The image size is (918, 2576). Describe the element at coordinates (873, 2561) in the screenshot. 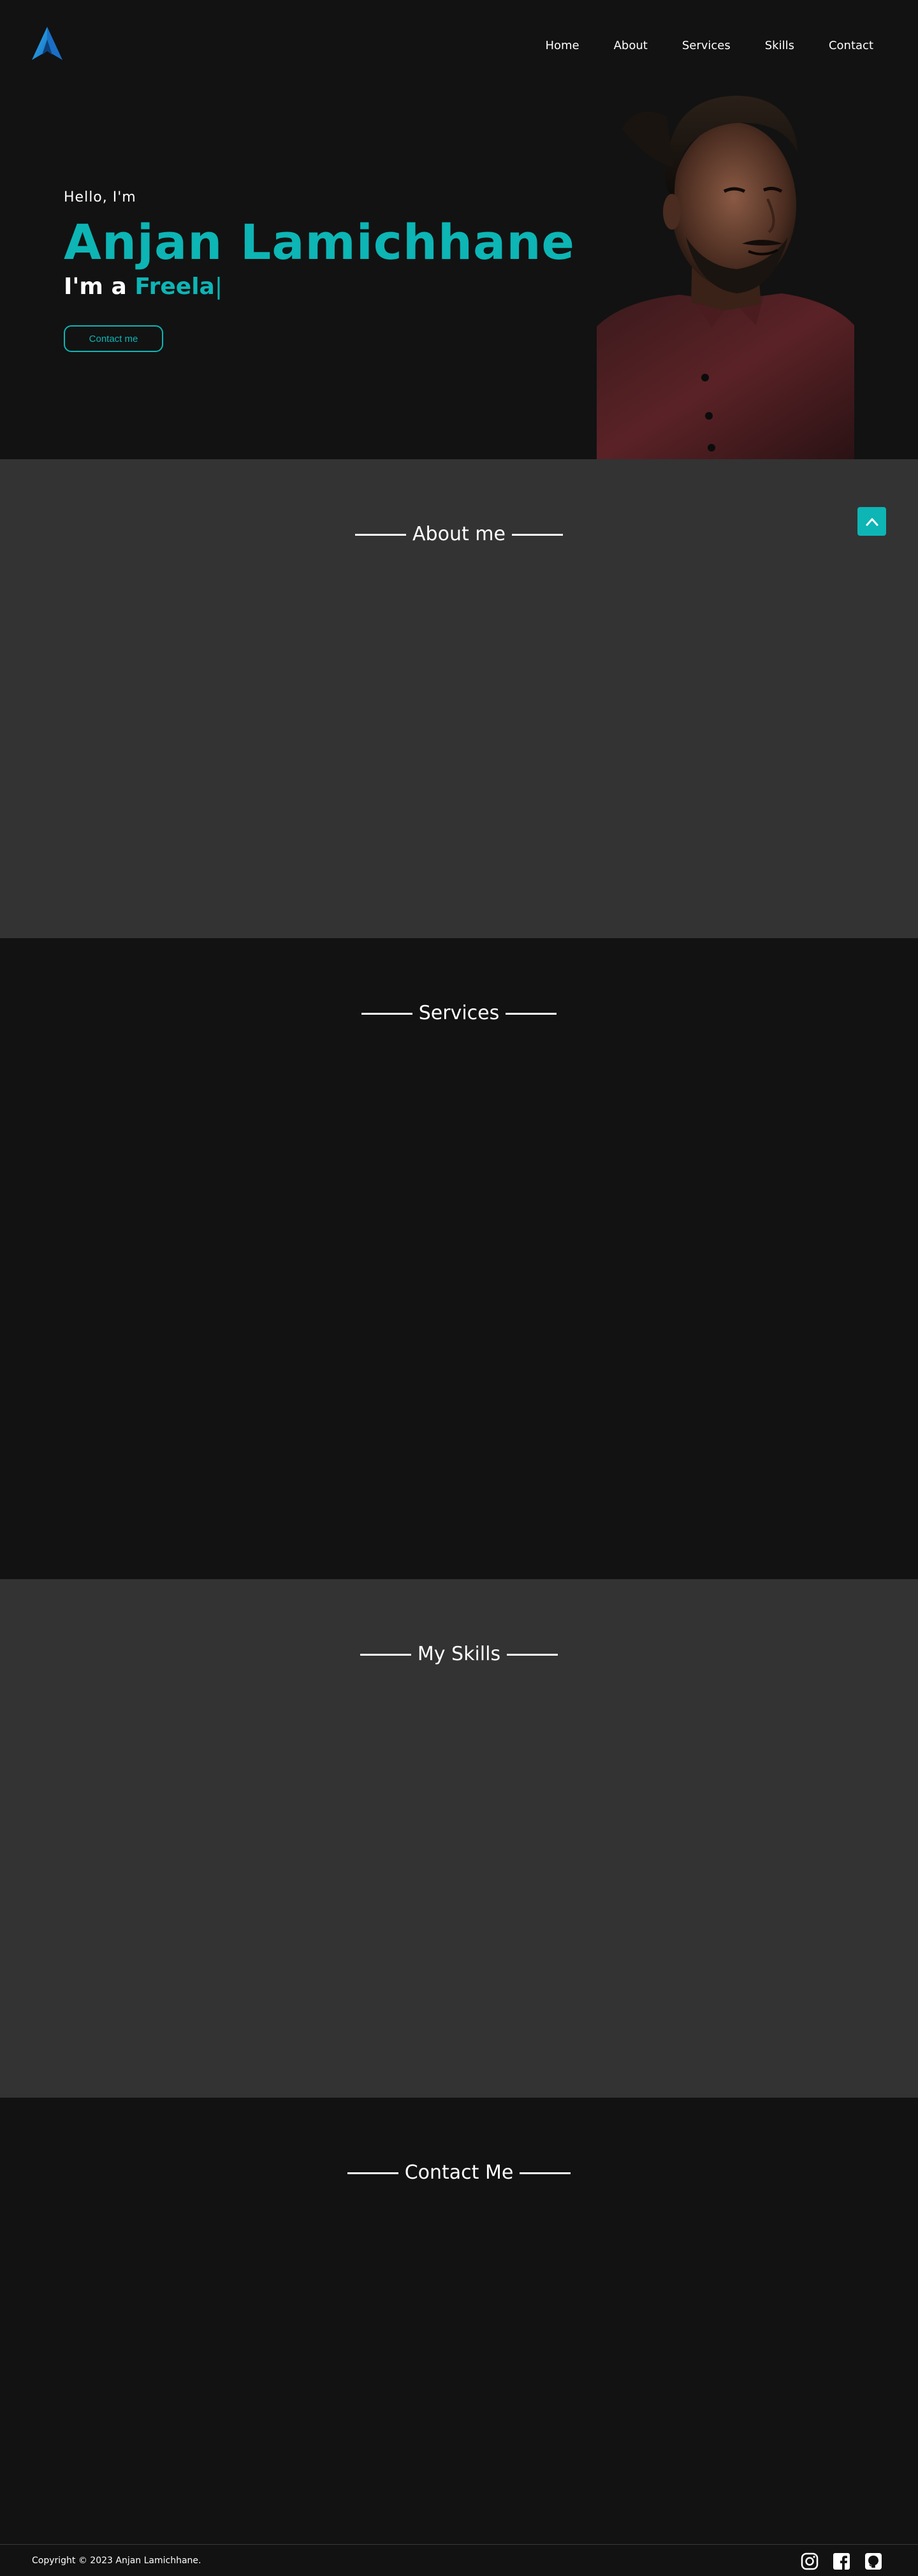

I see `github-icon` at that location.